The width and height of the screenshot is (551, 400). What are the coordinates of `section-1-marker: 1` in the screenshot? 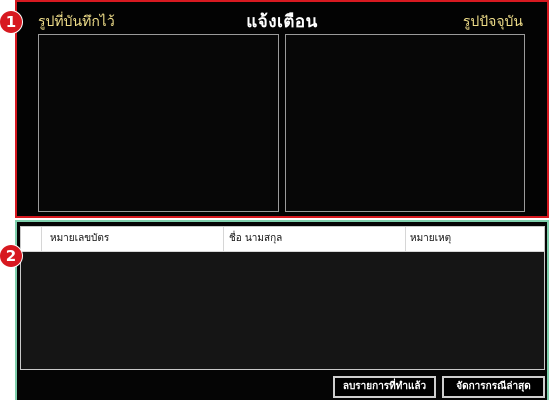 It's located at (11, 22).